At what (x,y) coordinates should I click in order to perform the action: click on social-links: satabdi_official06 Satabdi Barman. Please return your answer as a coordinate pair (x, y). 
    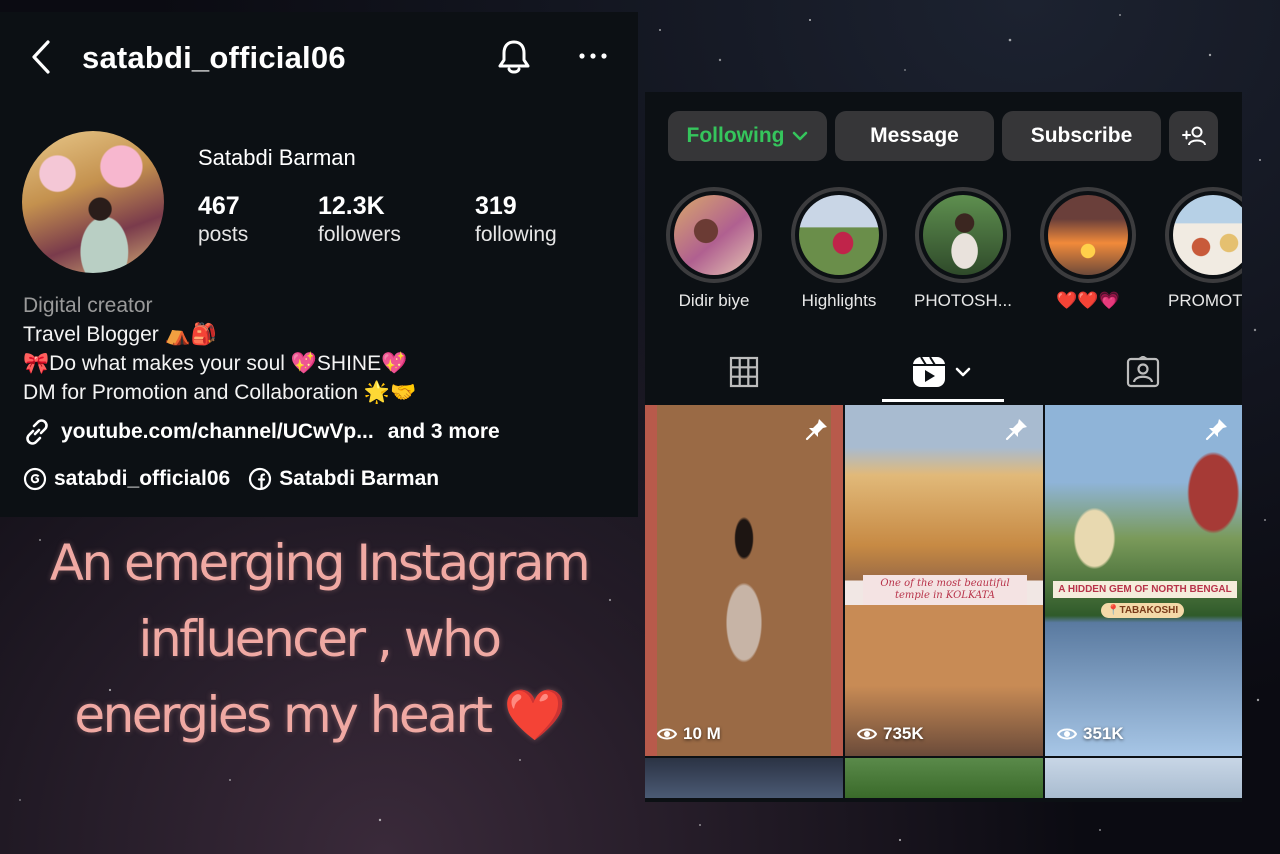
    Looking at the image, I should click on (231, 479).